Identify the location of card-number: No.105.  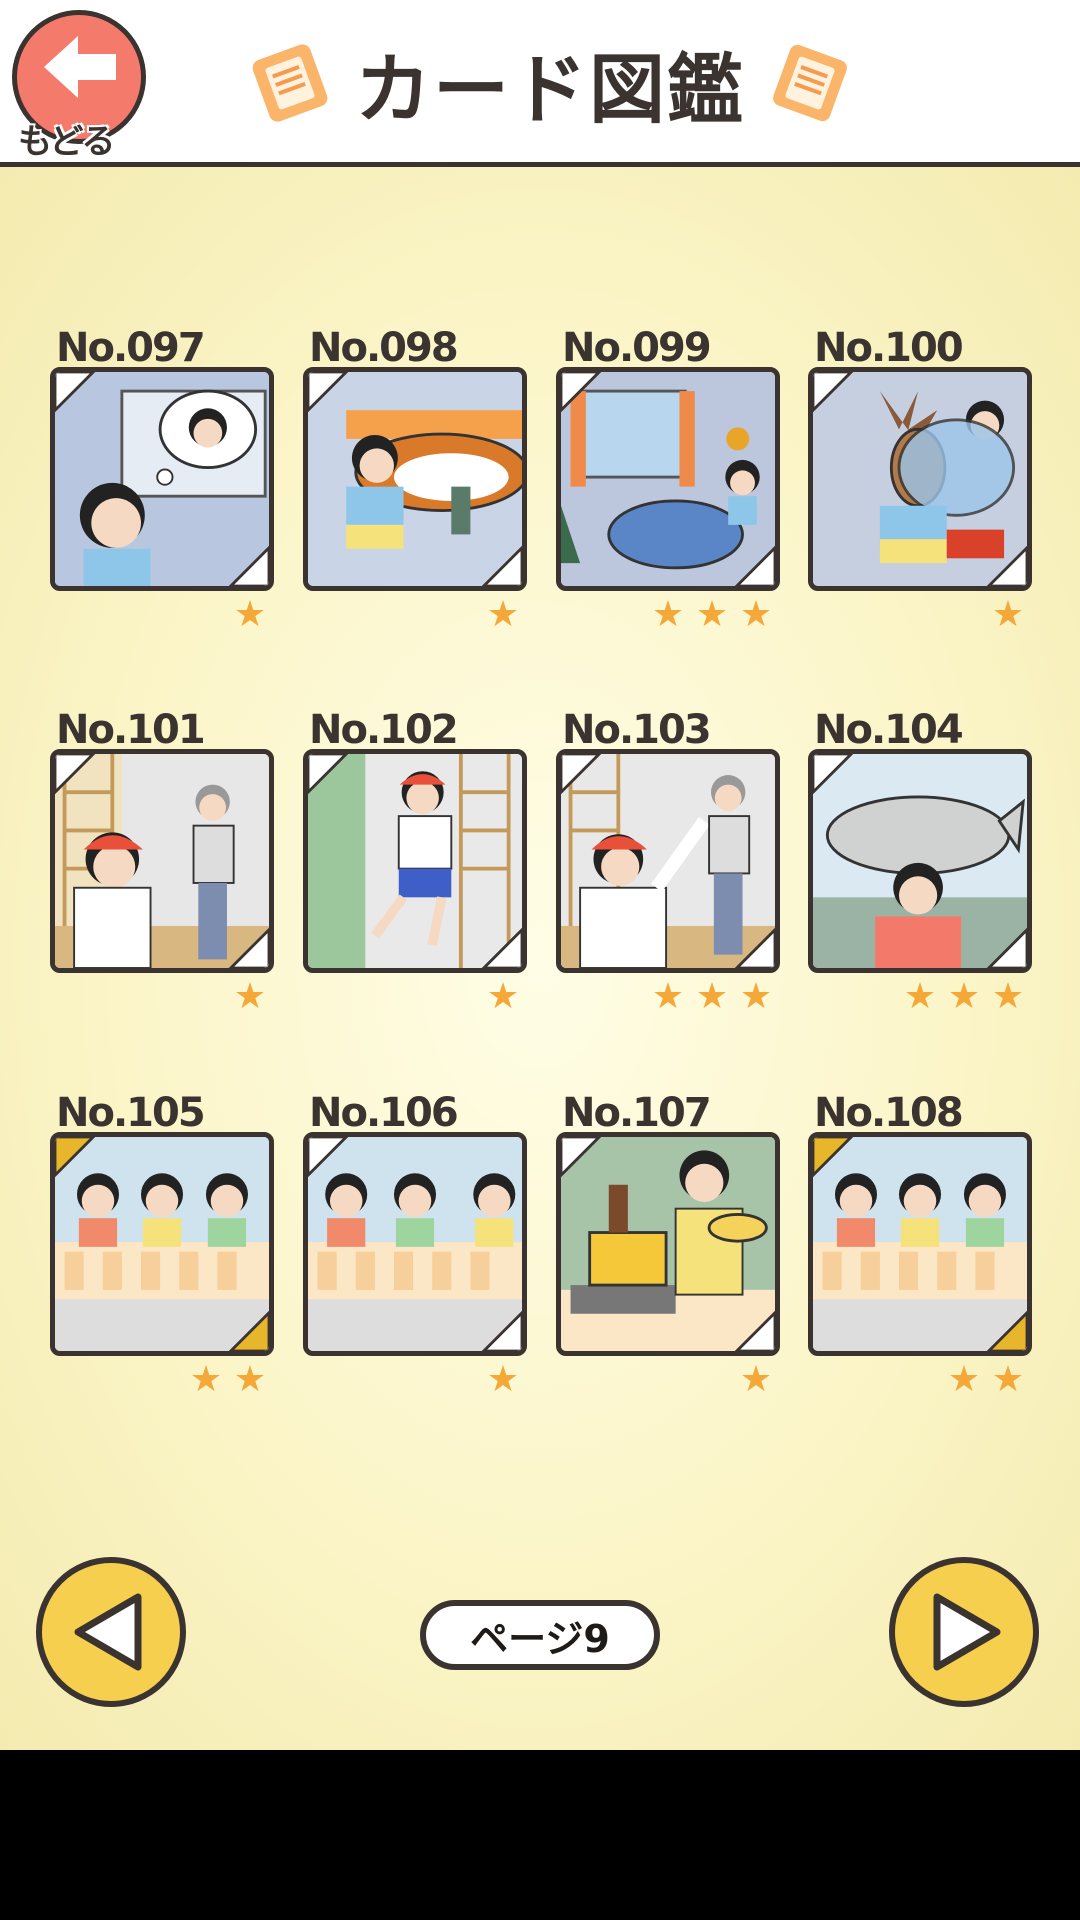
(131, 1113).